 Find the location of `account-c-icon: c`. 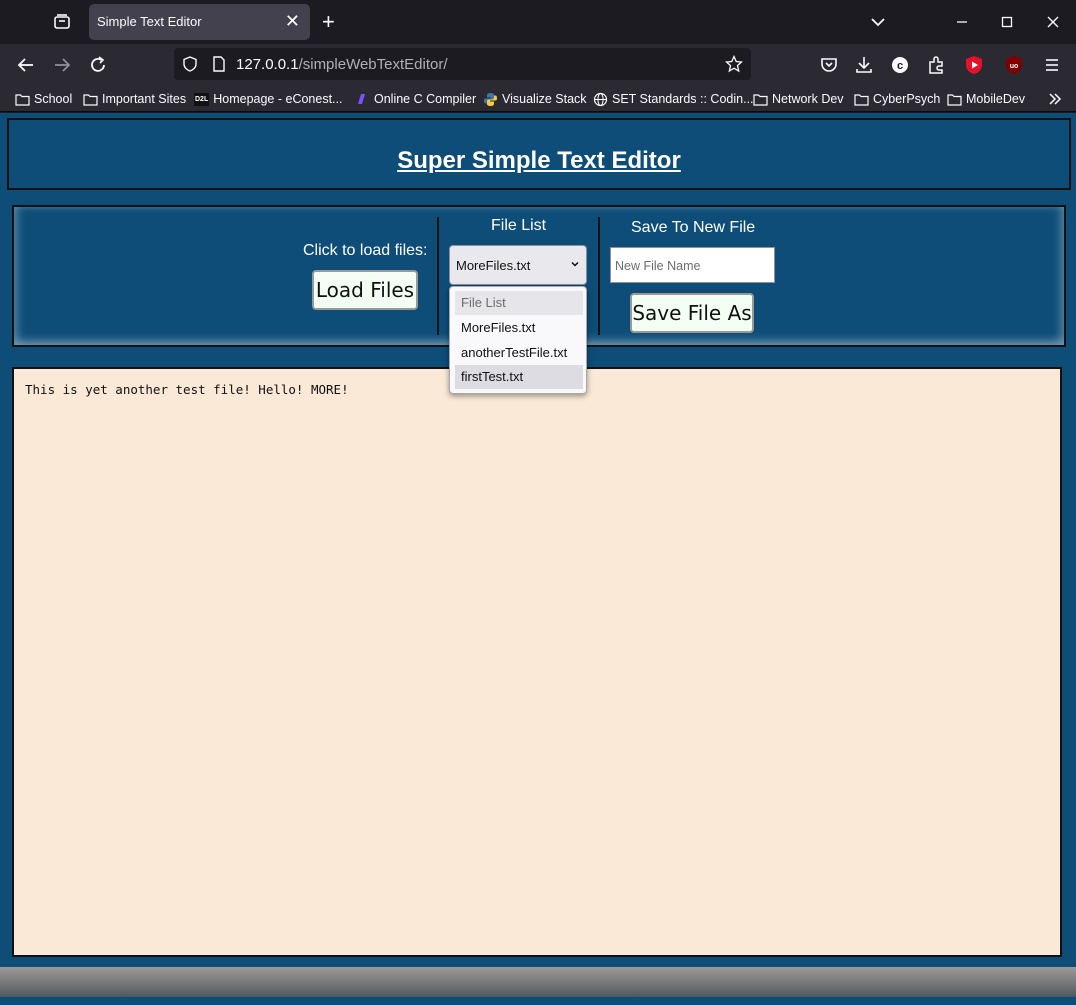

account-c-icon: c is located at coordinates (900, 65).